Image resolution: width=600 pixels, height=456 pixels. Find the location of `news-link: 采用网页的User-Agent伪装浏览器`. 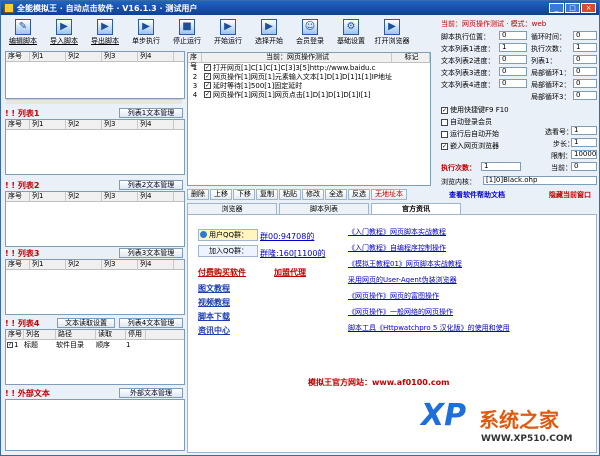

news-link: 采用网页的User-Agent伪装浏览器 is located at coordinates (402, 280).